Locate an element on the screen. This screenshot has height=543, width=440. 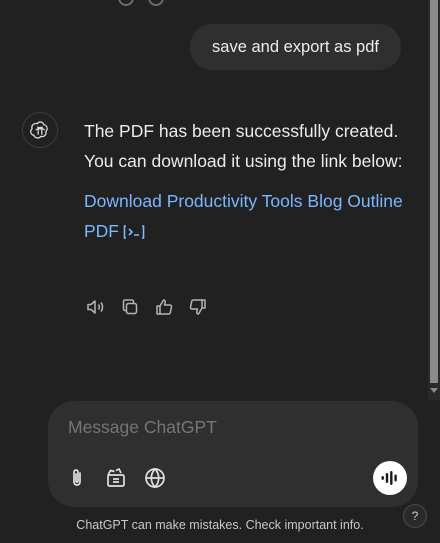
previous-message-actions is located at coordinates (141, 3).